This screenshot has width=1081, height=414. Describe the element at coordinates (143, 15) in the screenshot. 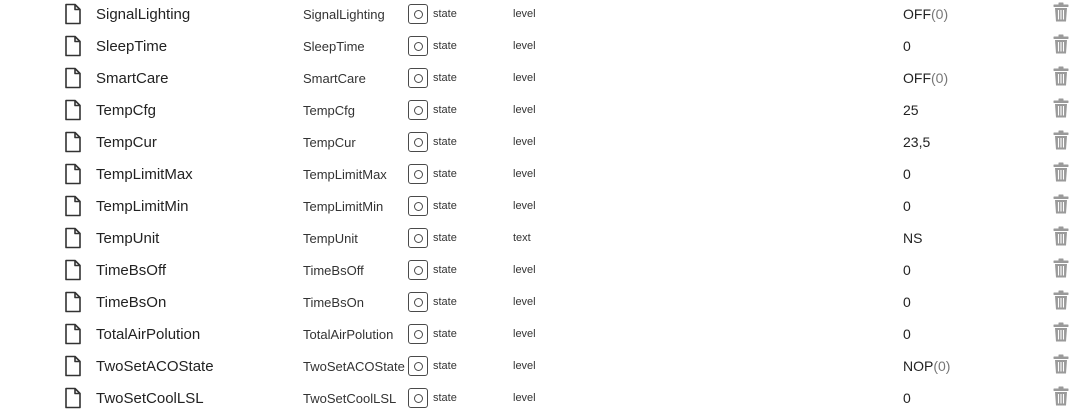

I see `object-name: SignalLighting` at that location.